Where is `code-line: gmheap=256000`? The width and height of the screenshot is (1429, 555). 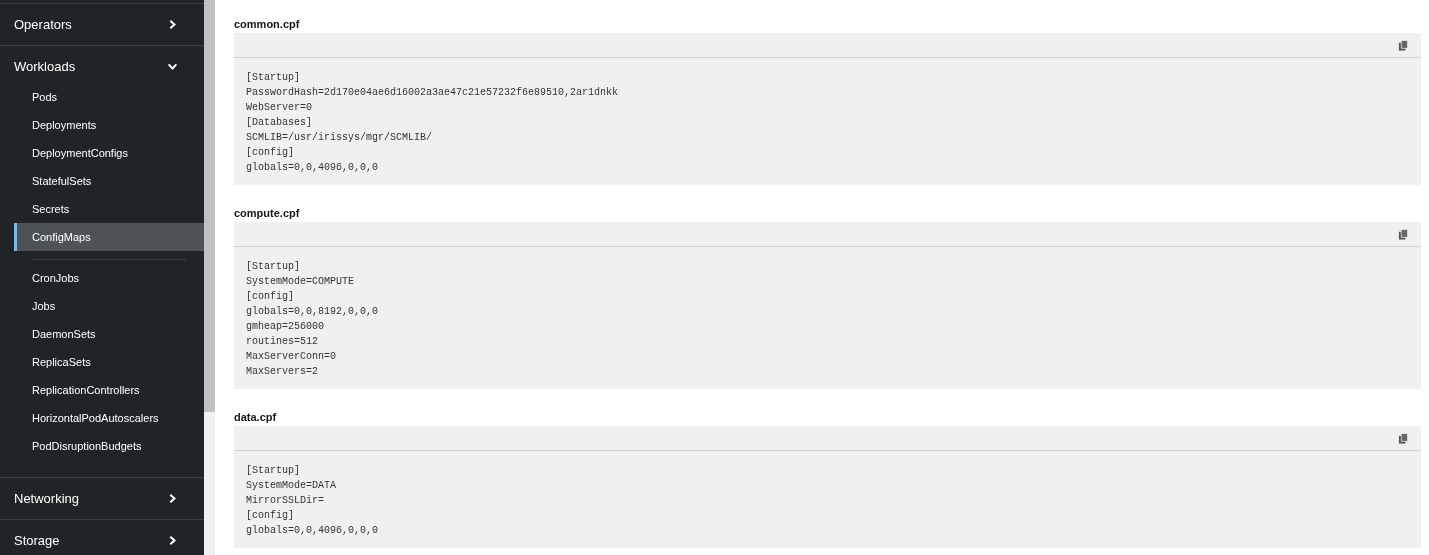 code-line: gmheap=256000 is located at coordinates (285, 327).